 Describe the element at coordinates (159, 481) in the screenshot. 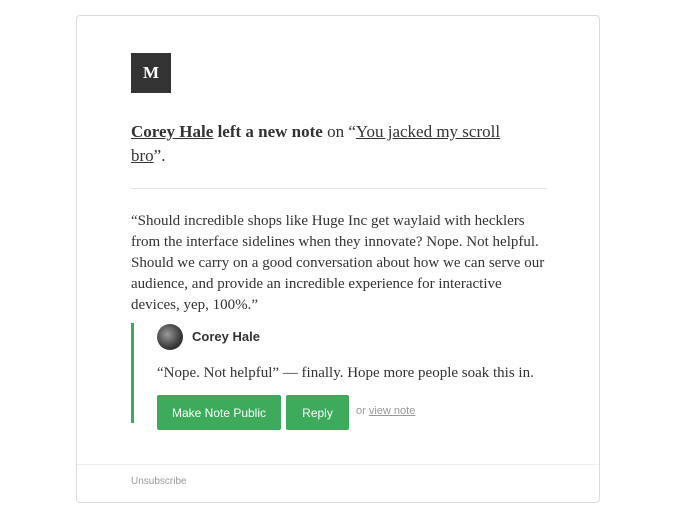

I see `unsubscribe-link: Unsubscribe` at that location.